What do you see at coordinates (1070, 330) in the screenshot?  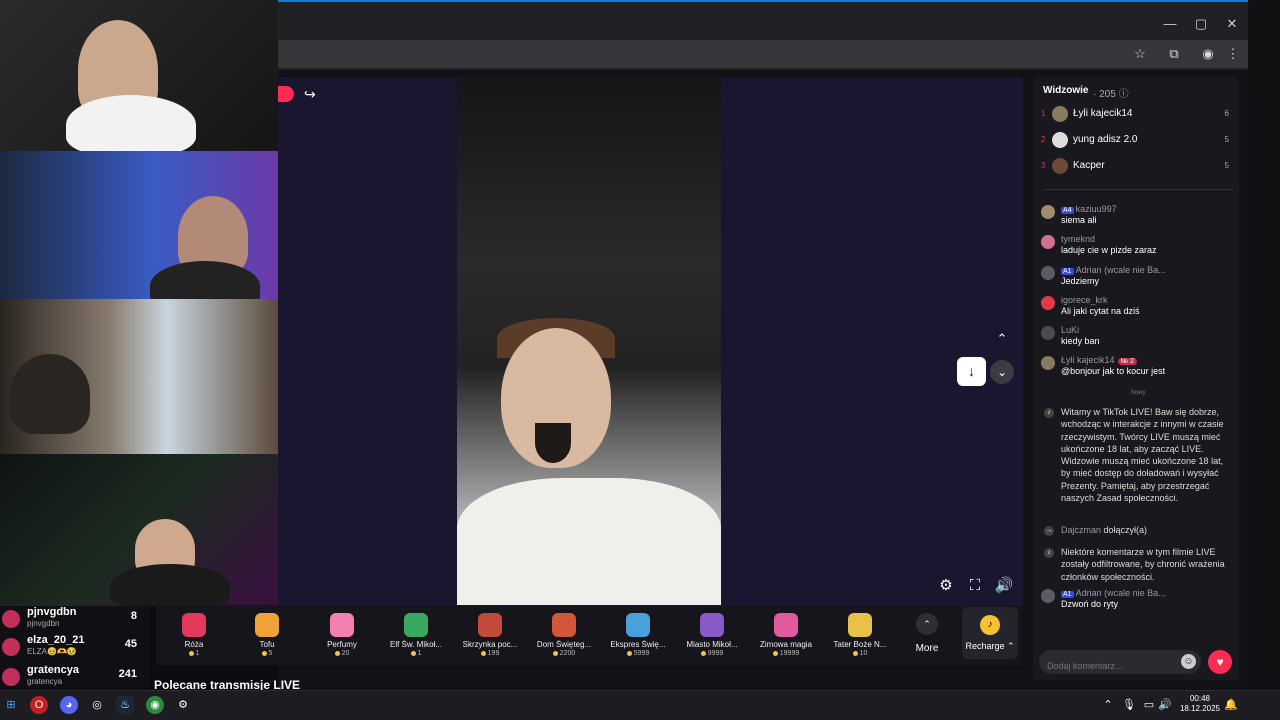 I see `chat-username: LuKi` at bounding box center [1070, 330].